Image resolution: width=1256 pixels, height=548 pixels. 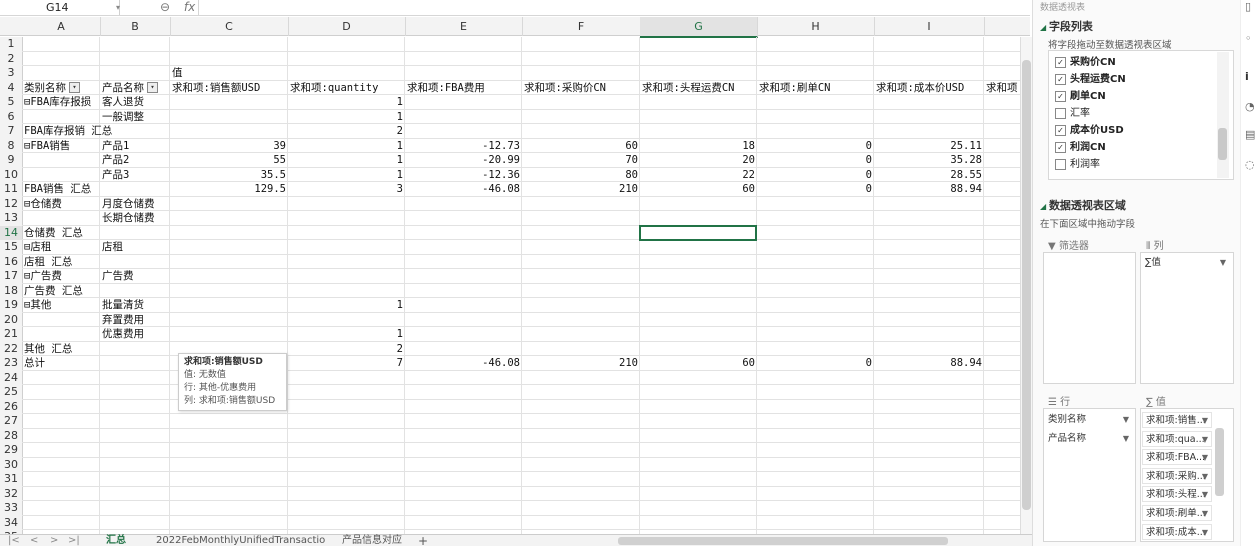 I want to click on cell-j4: 求和项, so click(x=1002, y=88).